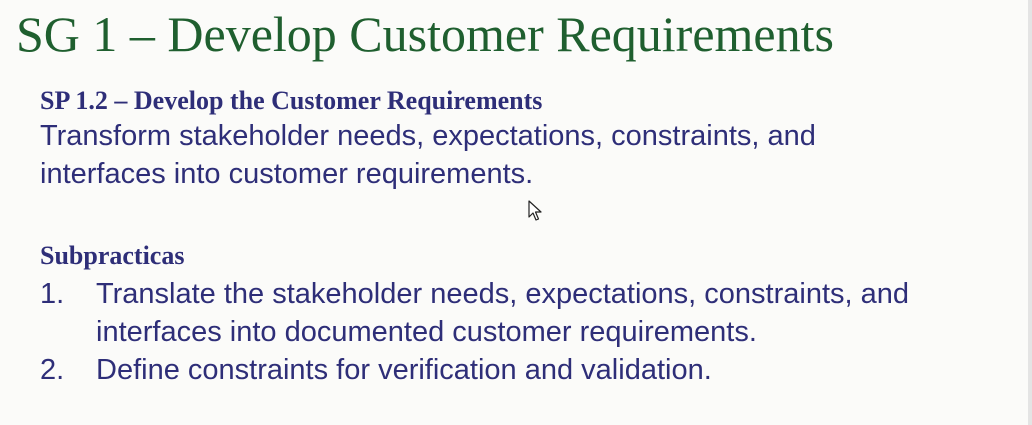 The width and height of the screenshot is (1032, 425). What do you see at coordinates (425, 34) in the screenshot?
I see `slide-title: SG 1 – Develop Customer Requirements` at bounding box center [425, 34].